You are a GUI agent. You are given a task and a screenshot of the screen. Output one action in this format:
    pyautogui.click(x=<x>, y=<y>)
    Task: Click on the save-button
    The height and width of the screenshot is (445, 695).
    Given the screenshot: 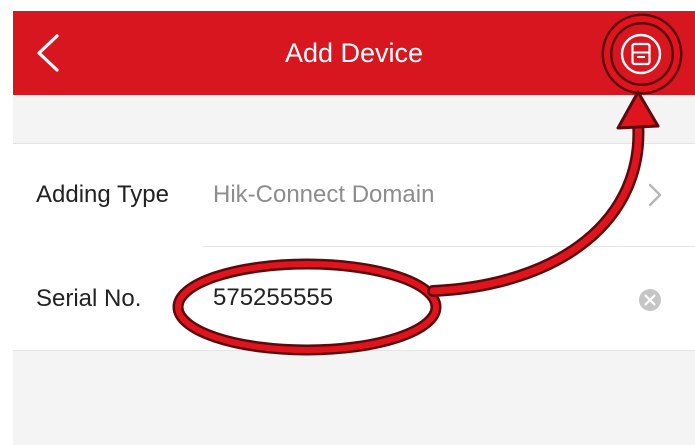 What is the action you would take?
    pyautogui.click(x=641, y=54)
    